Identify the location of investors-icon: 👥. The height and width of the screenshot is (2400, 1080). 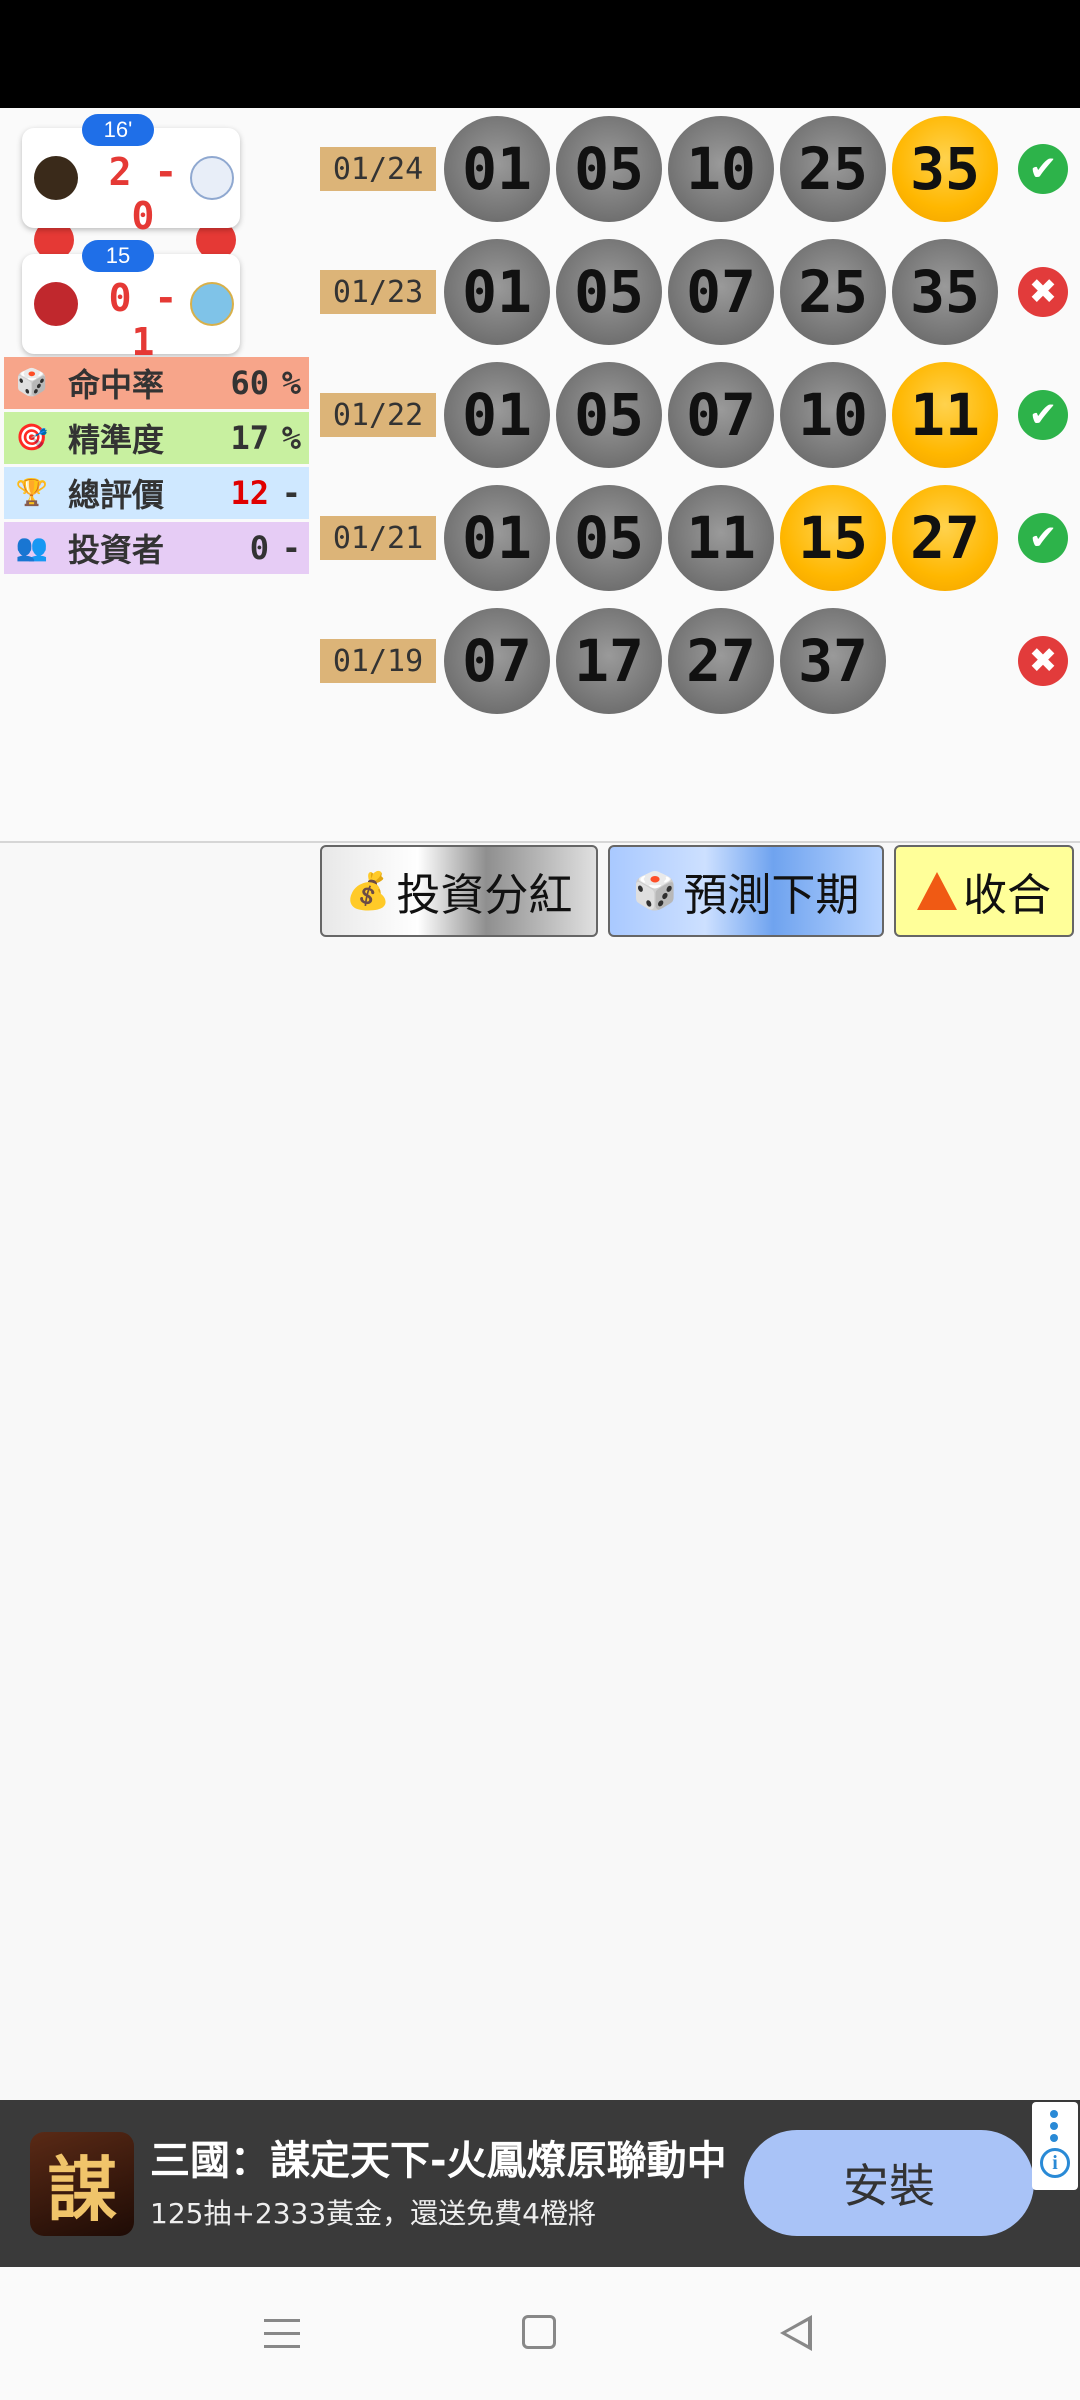
(32, 548).